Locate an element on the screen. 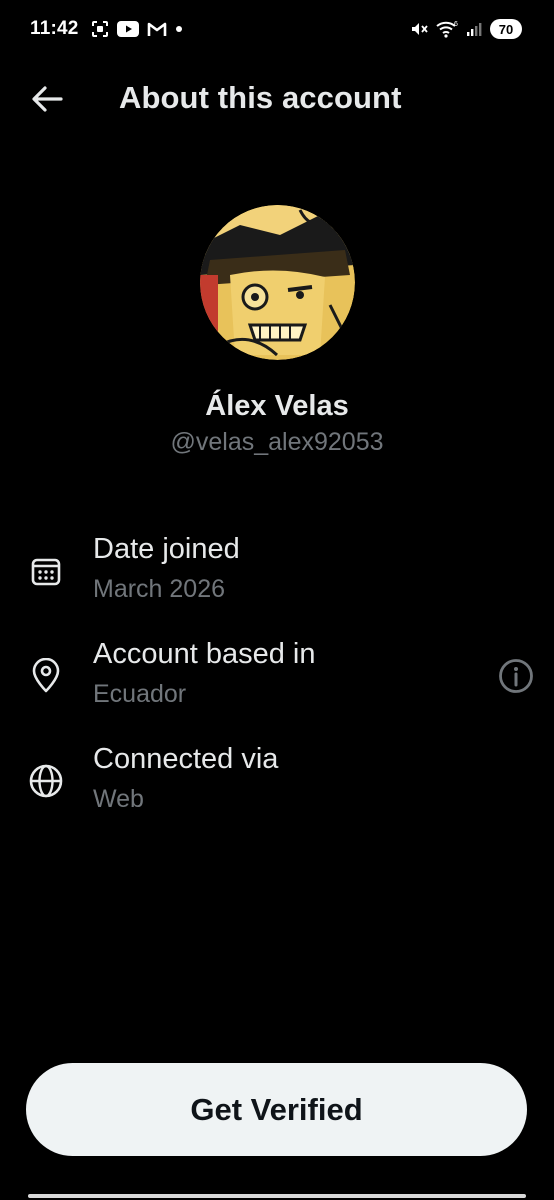  status-right: 6 70 is located at coordinates (466, 29).